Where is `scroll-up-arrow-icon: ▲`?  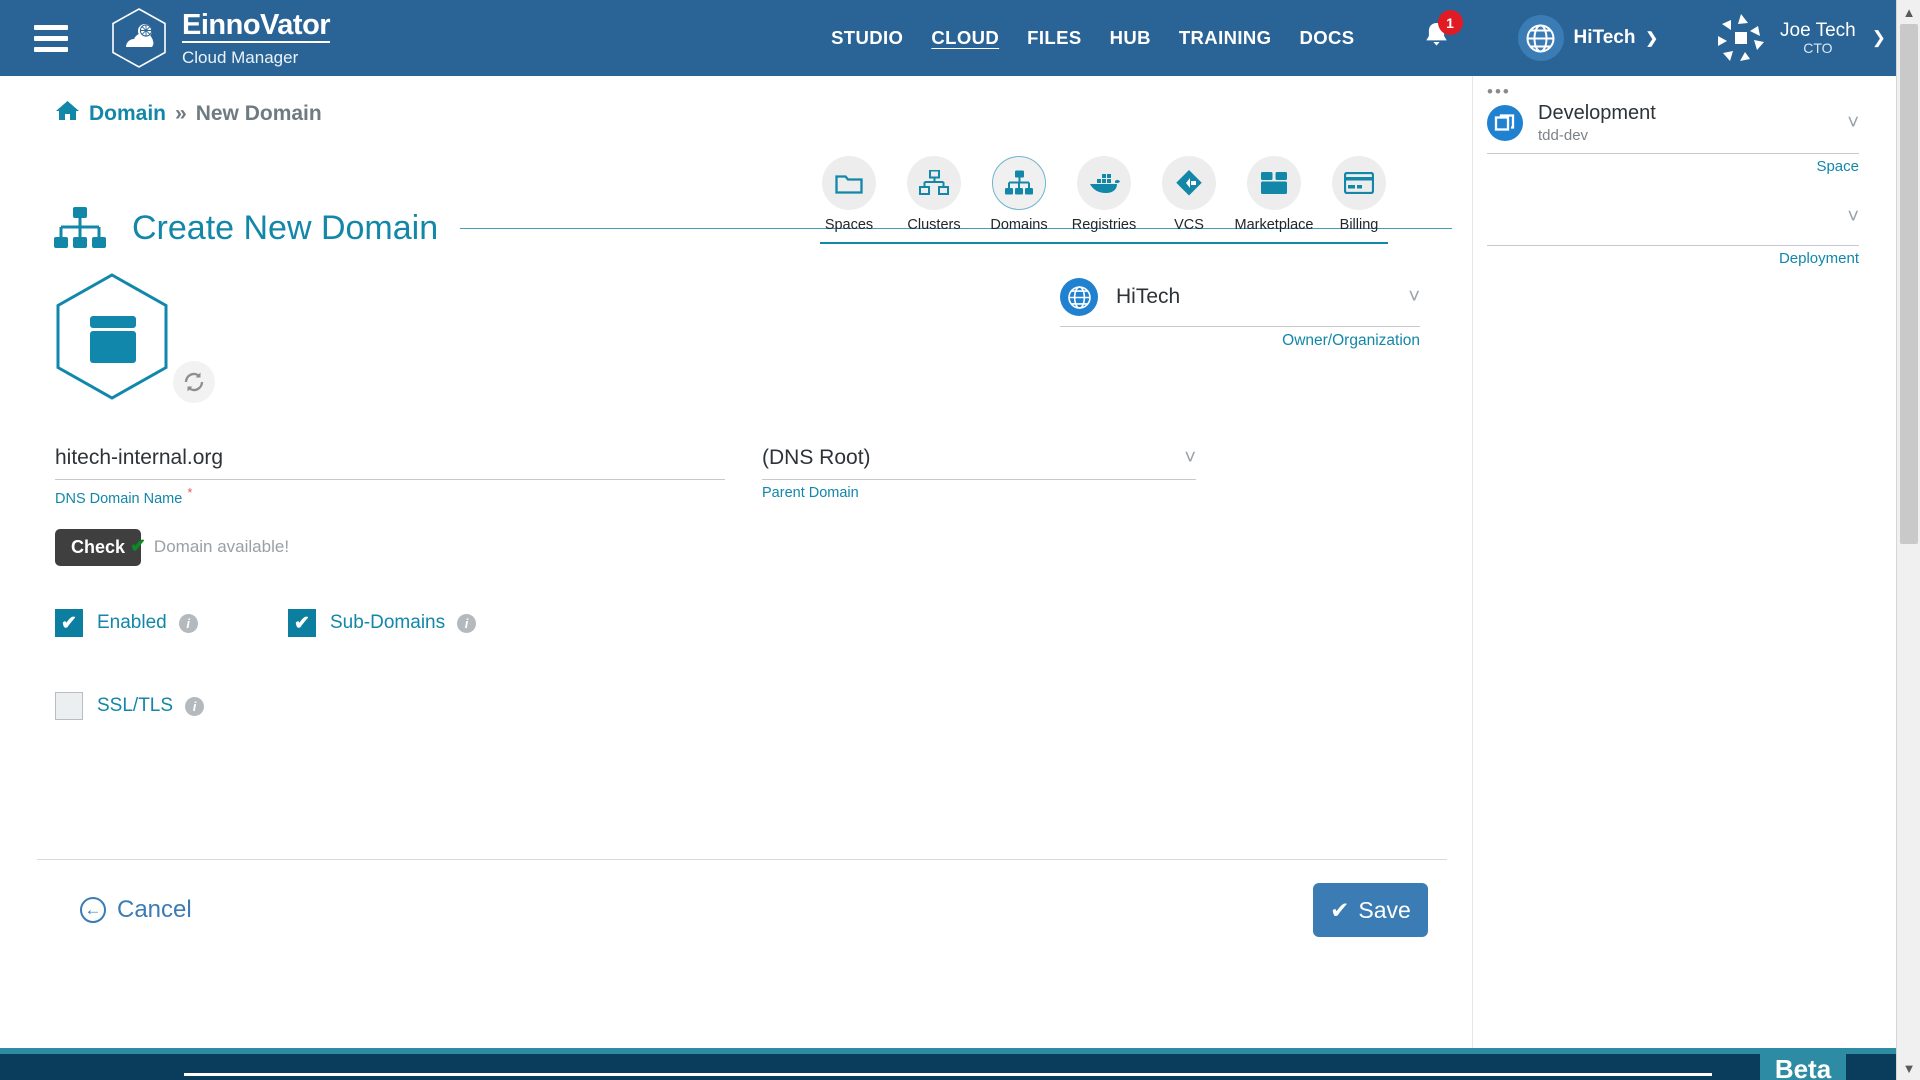
scroll-up-arrow-icon: ▲ is located at coordinates (1908, 12).